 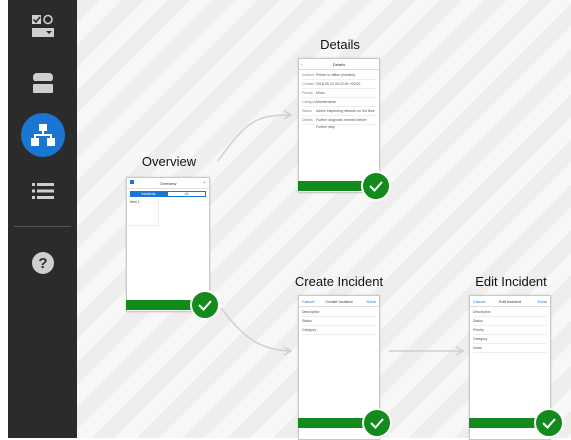 I want to click on status-bar-create-incident, so click(x=334, y=423).